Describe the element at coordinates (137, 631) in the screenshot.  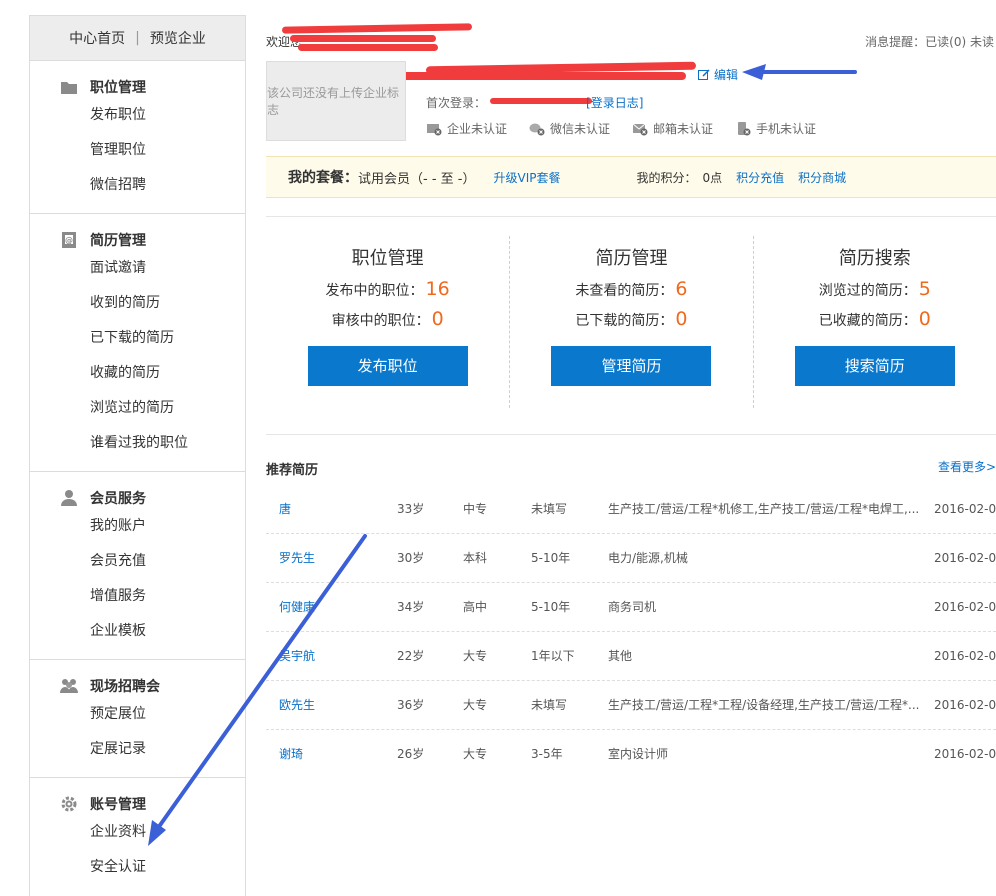
I see `sidebar-item-templates: 企业模板` at that location.